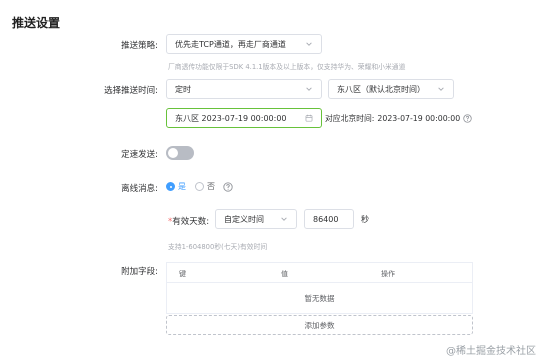 The image size is (554, 358). I want to click on offline-radio-group: 是 否, so click(199, 186).